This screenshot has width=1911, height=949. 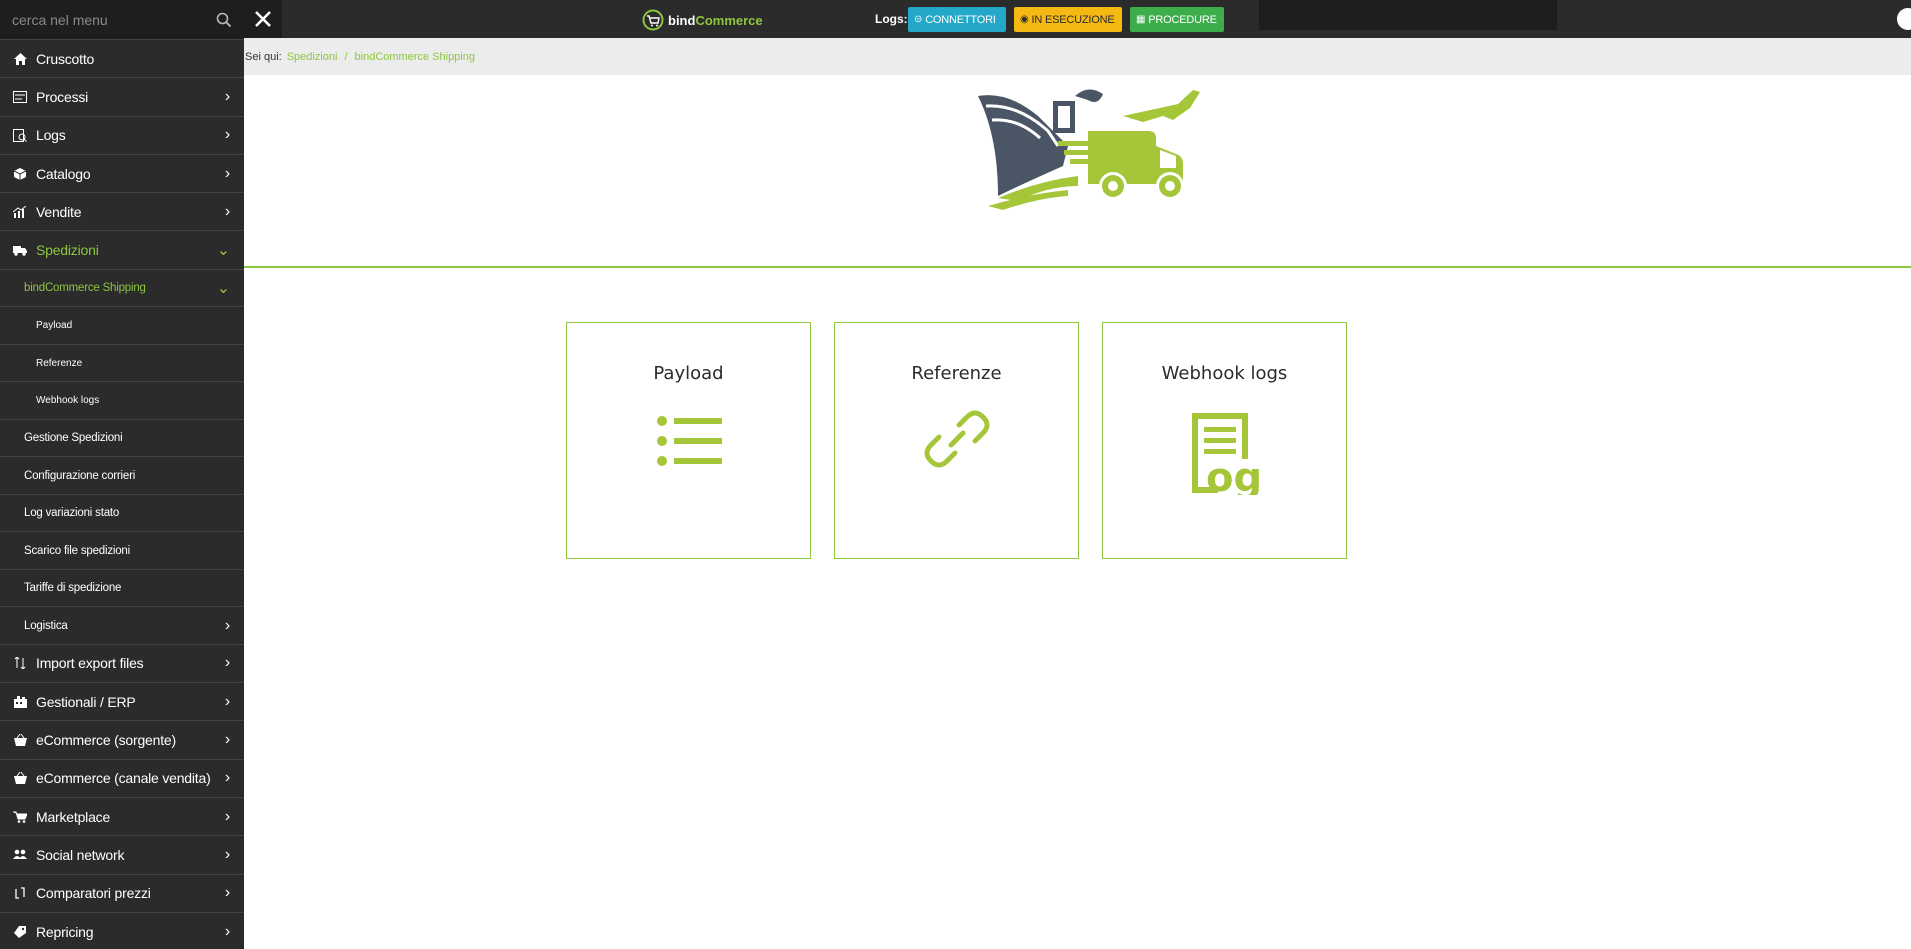 I want to click on sidebar-item-gestionali-erp: Gestionali / ERP ›, so click(x=122, y=702).